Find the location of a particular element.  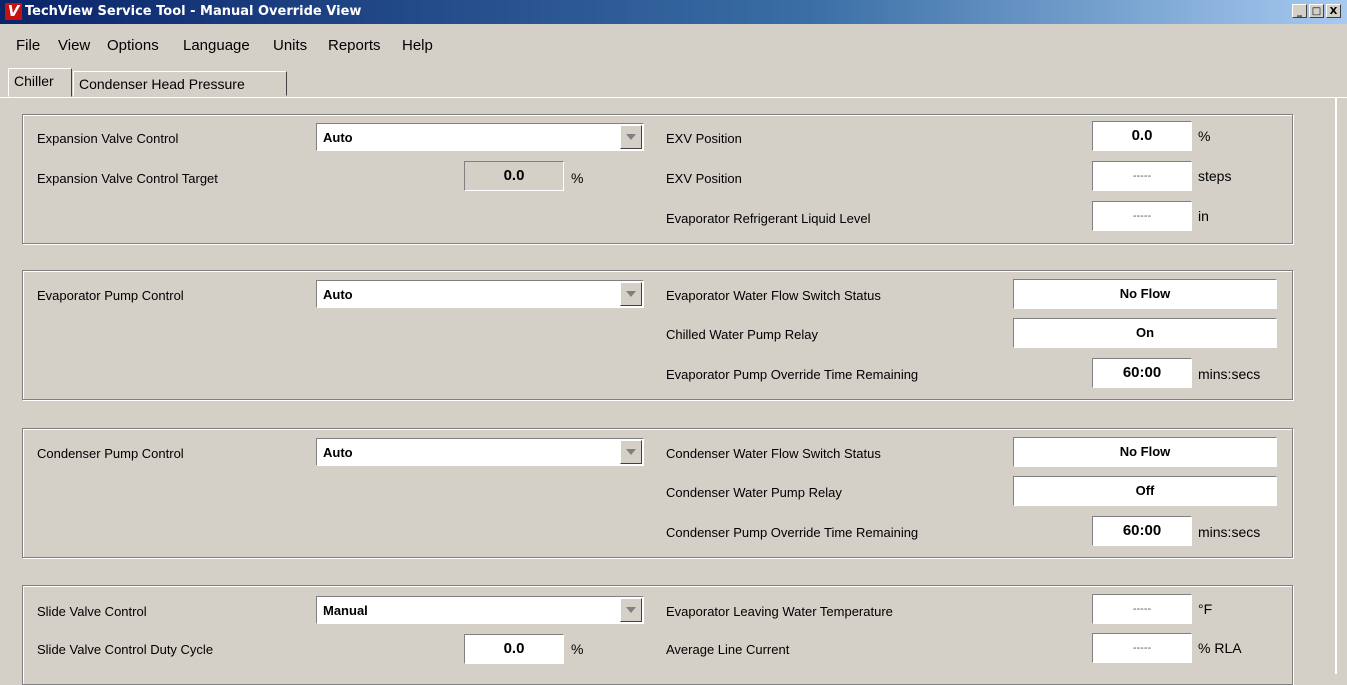

menu-reports: Reports is located at coordinates (354, 45).